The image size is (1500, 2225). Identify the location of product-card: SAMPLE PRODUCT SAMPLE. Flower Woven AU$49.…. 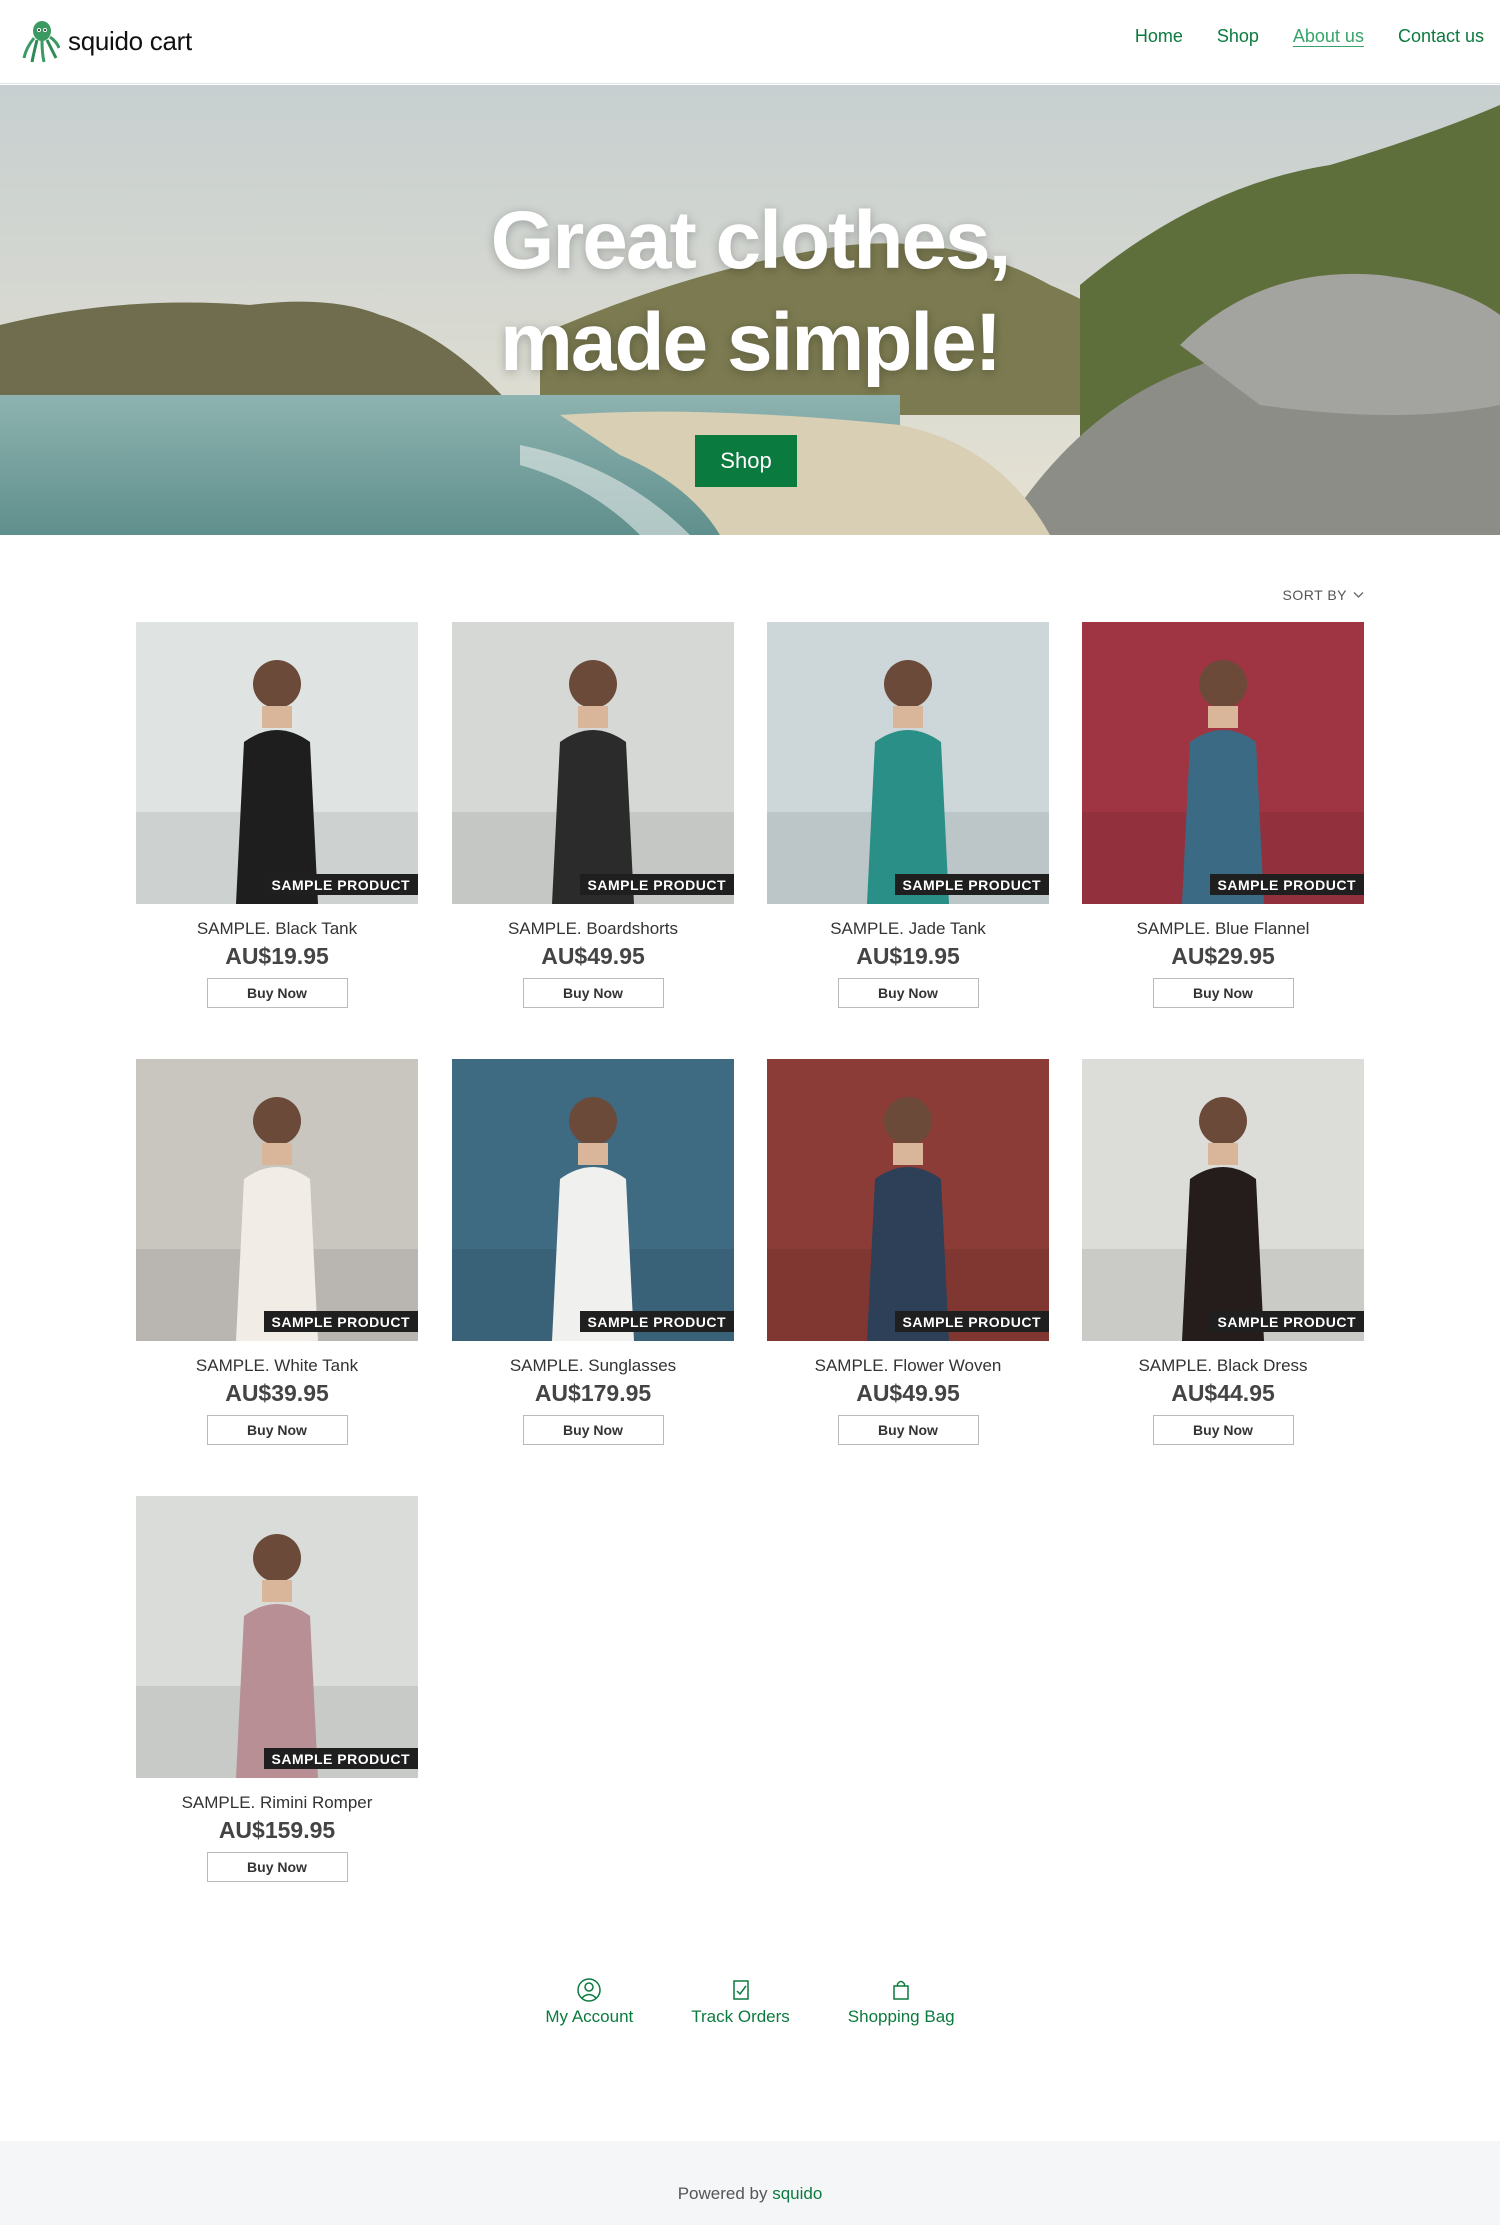
(908, 1252).